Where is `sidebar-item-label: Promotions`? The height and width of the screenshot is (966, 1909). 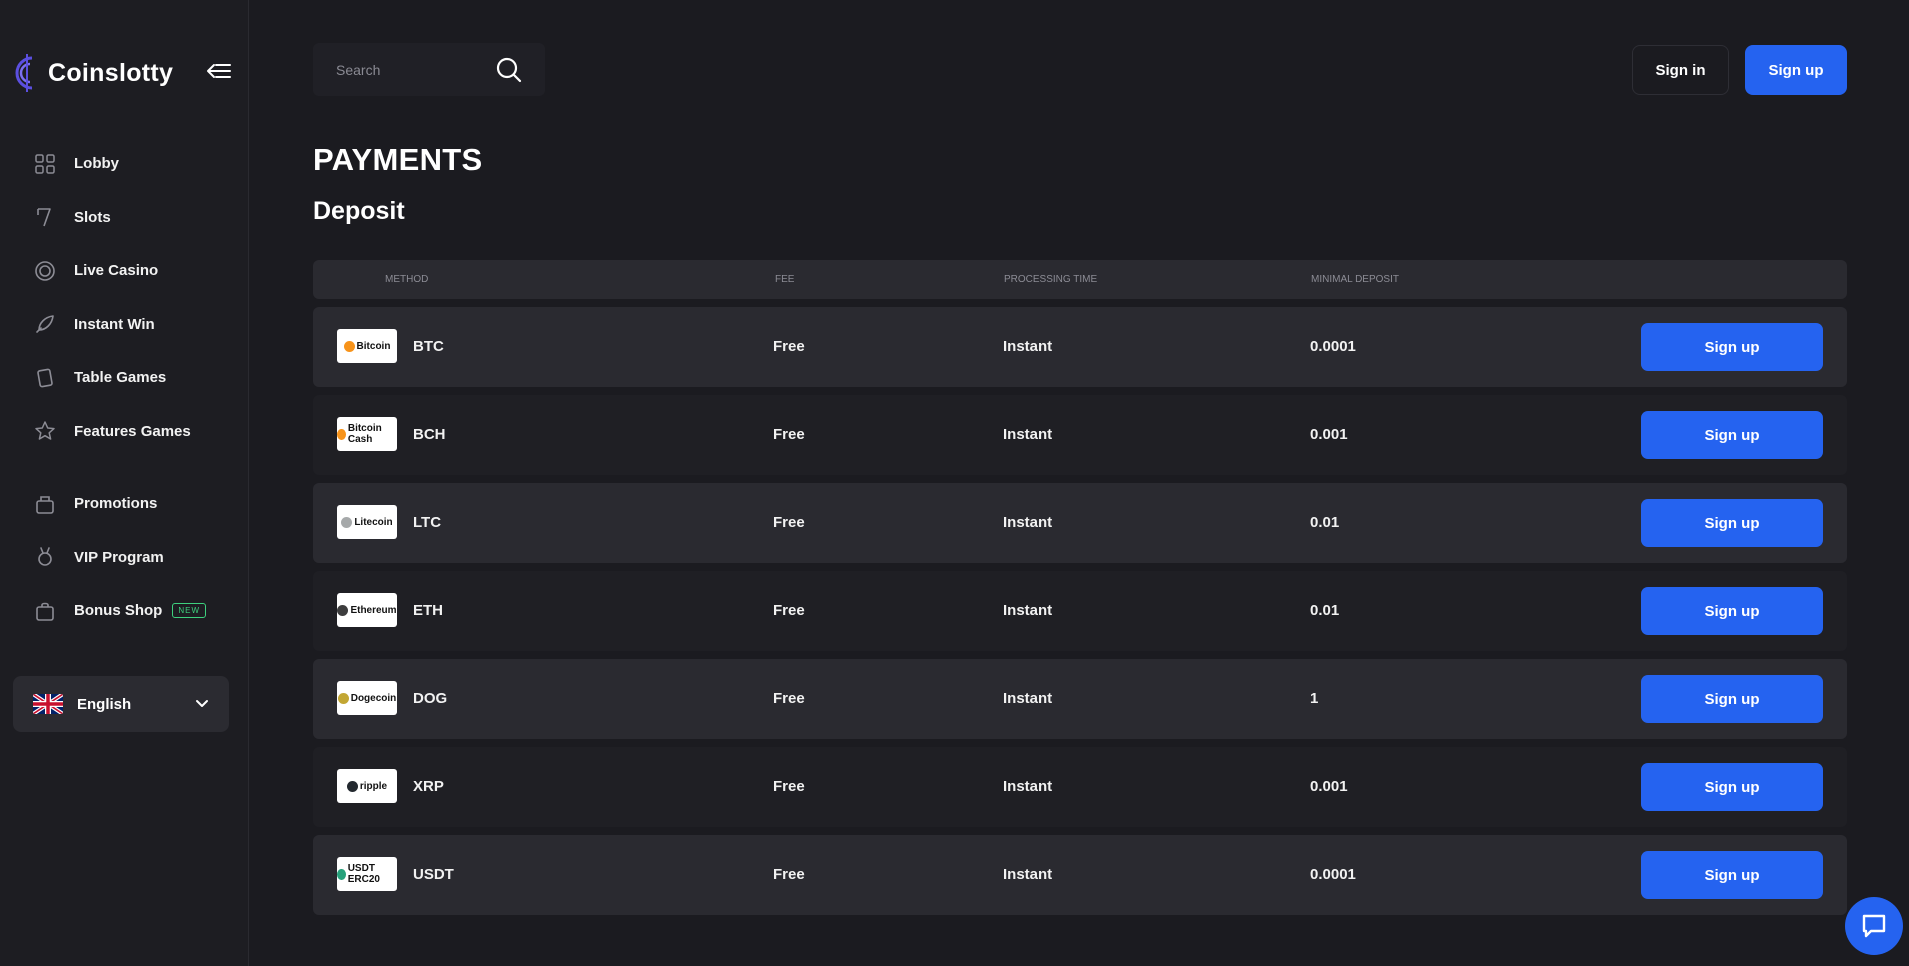
sidebar-item-label: Promotions is located at coordinates (116, 504).